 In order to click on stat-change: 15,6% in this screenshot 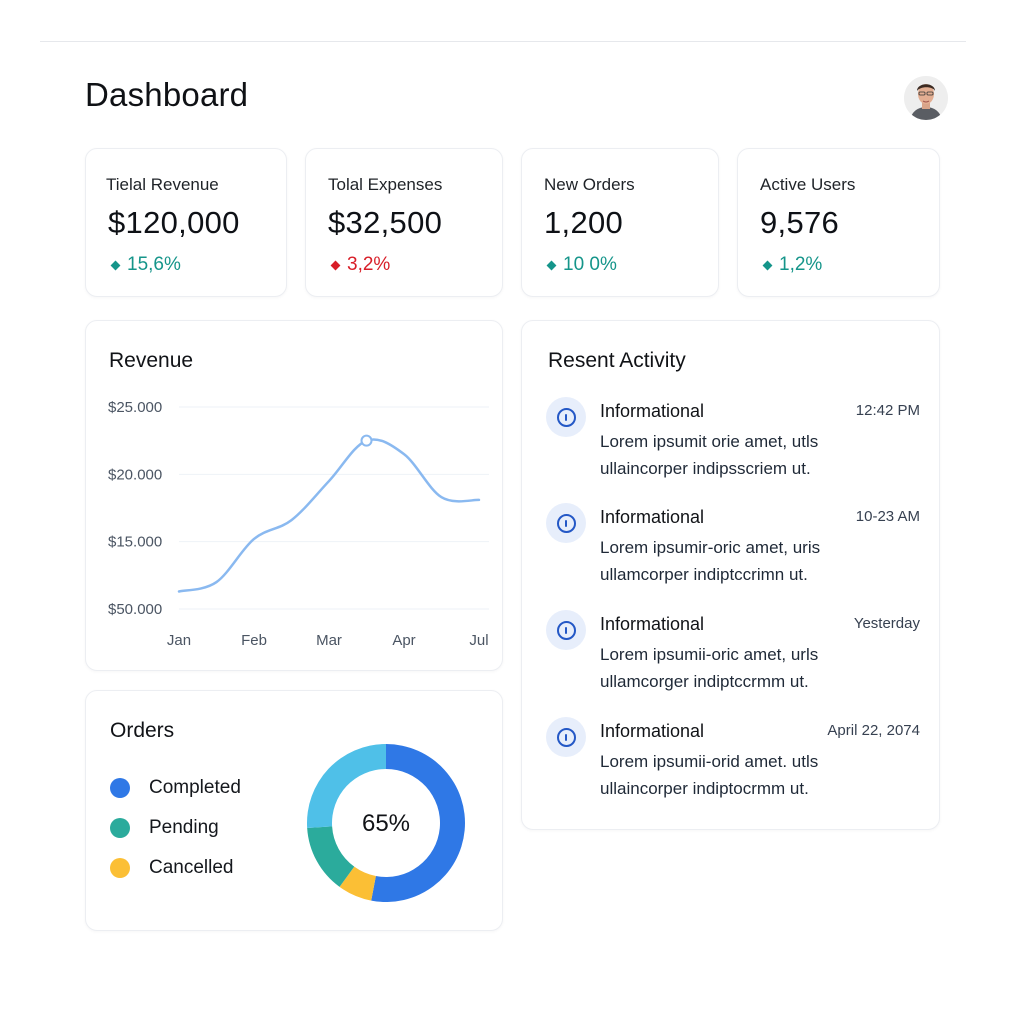, I will do `click(144, 265)`.